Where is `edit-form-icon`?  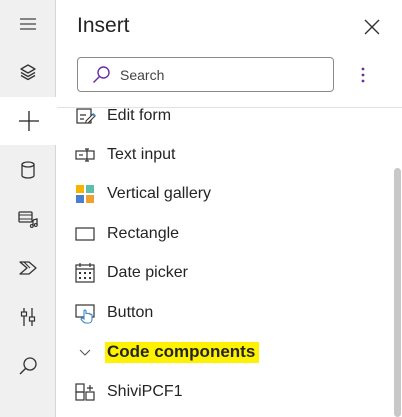
edit-form-icon is located at coordinates (86, 116).